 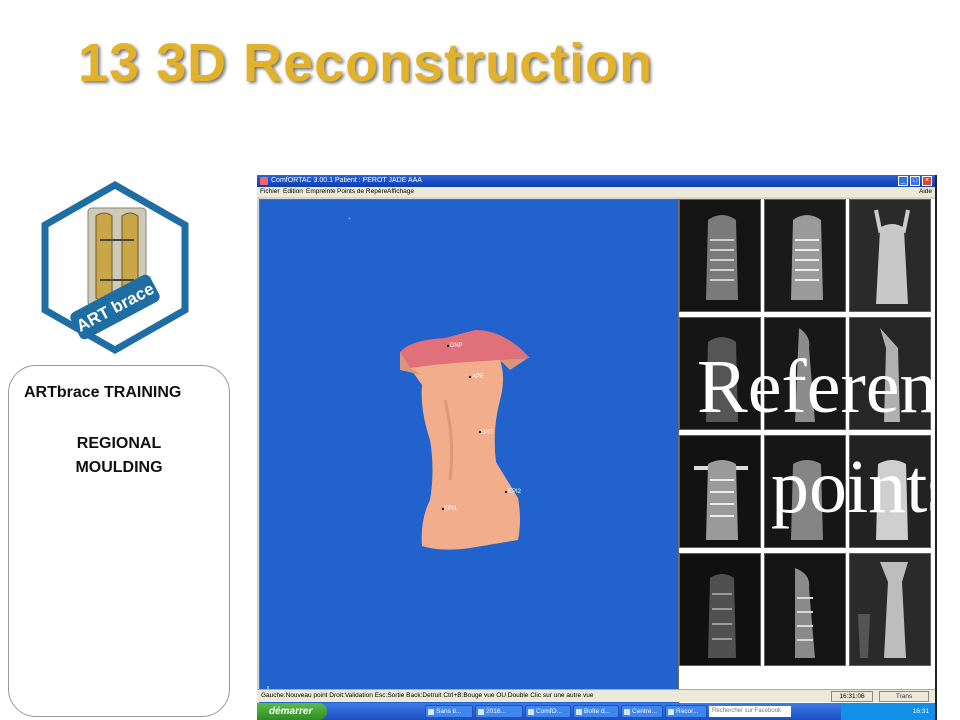 What do you see at coordinates (362, 192) in the screenshot?
I see `menu-points-de-repere: Points de Repère` at bounding box center [362, 192].